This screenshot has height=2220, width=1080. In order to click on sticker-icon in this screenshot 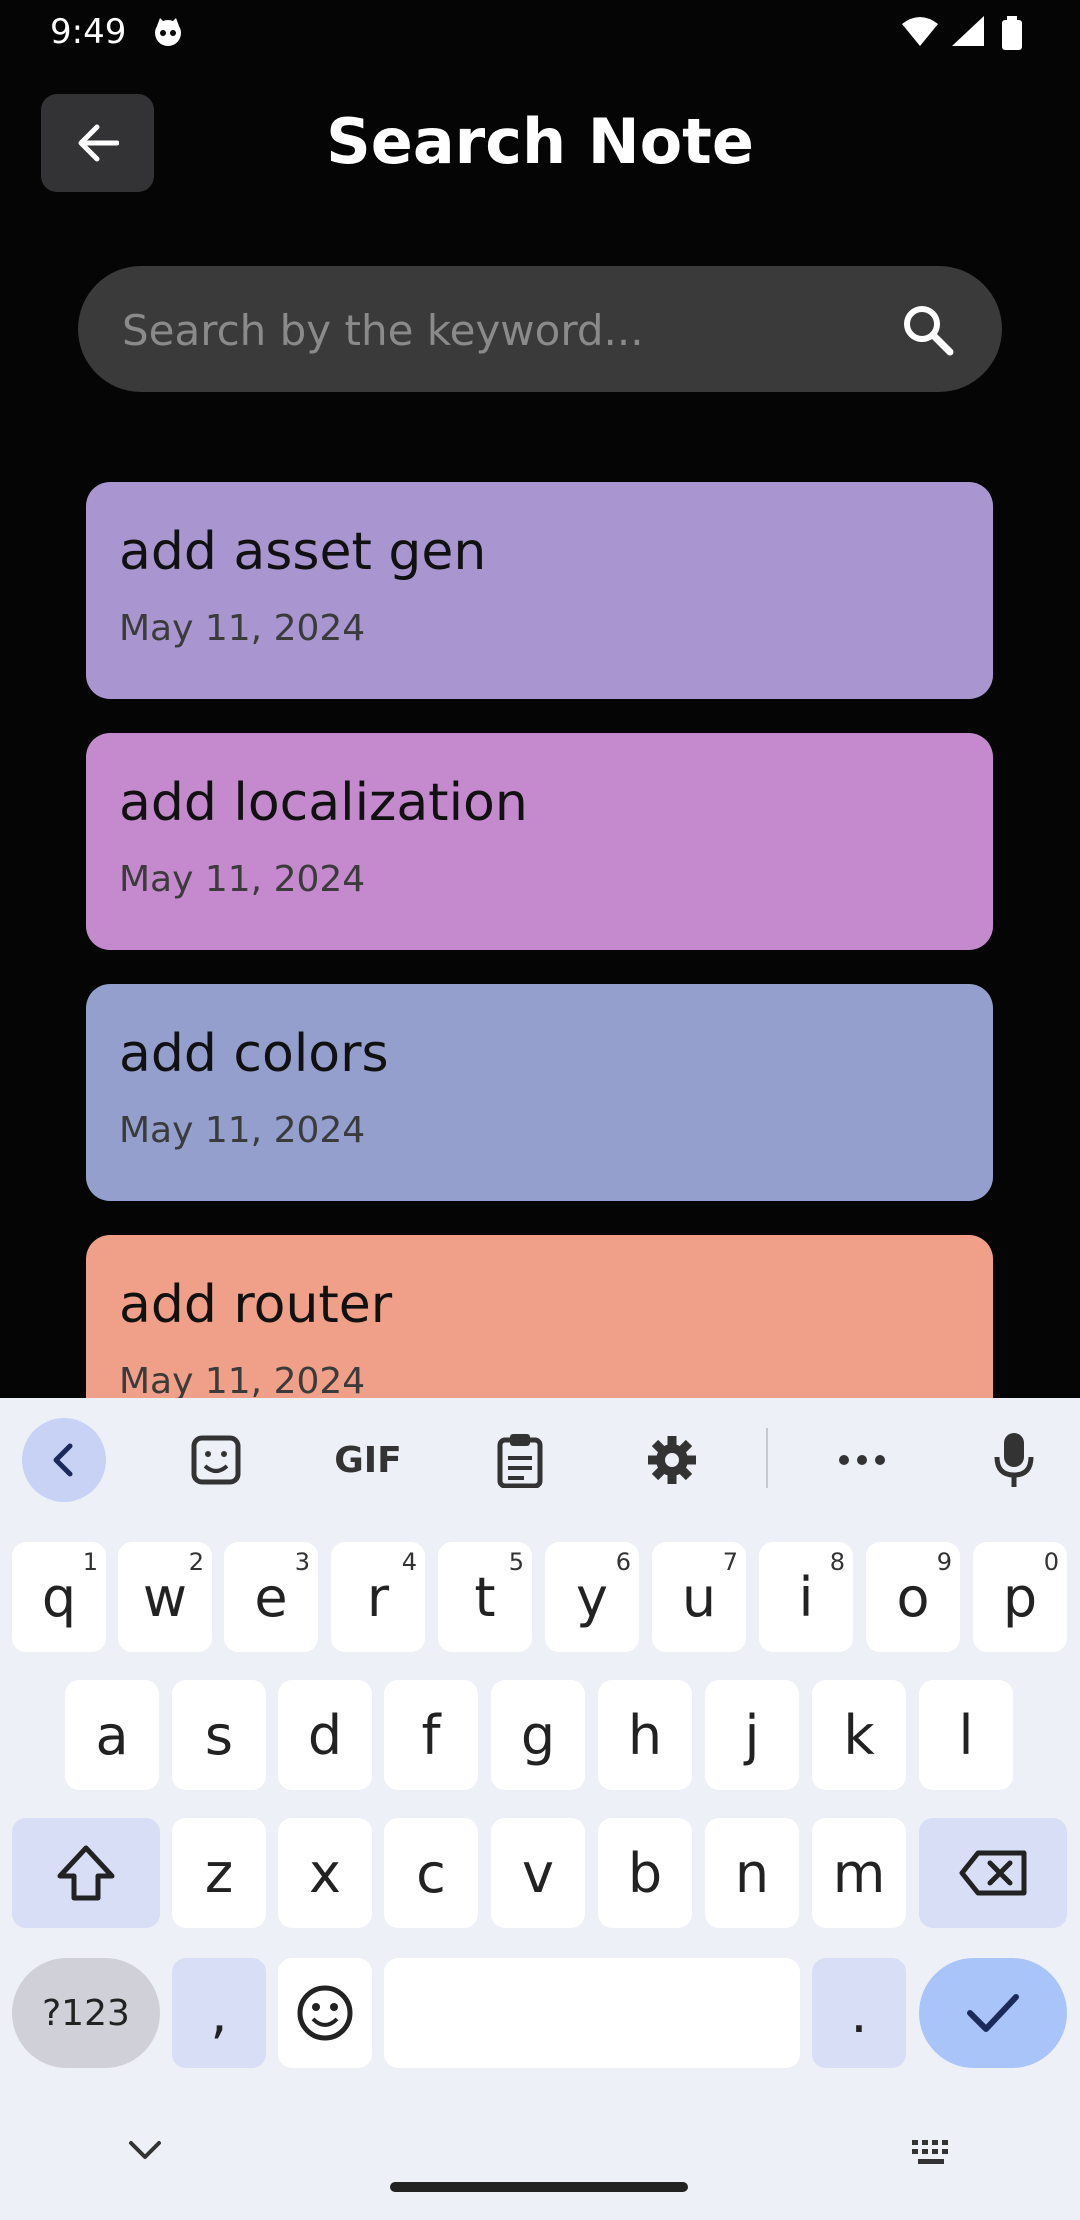, I will do `click(216, 1460)`.